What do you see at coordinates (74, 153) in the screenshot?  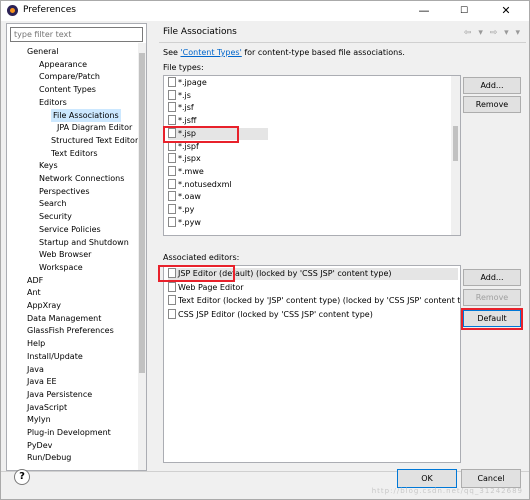 I see `tree-item-text-editors: Text Editors` at bounding box center [74, 153].